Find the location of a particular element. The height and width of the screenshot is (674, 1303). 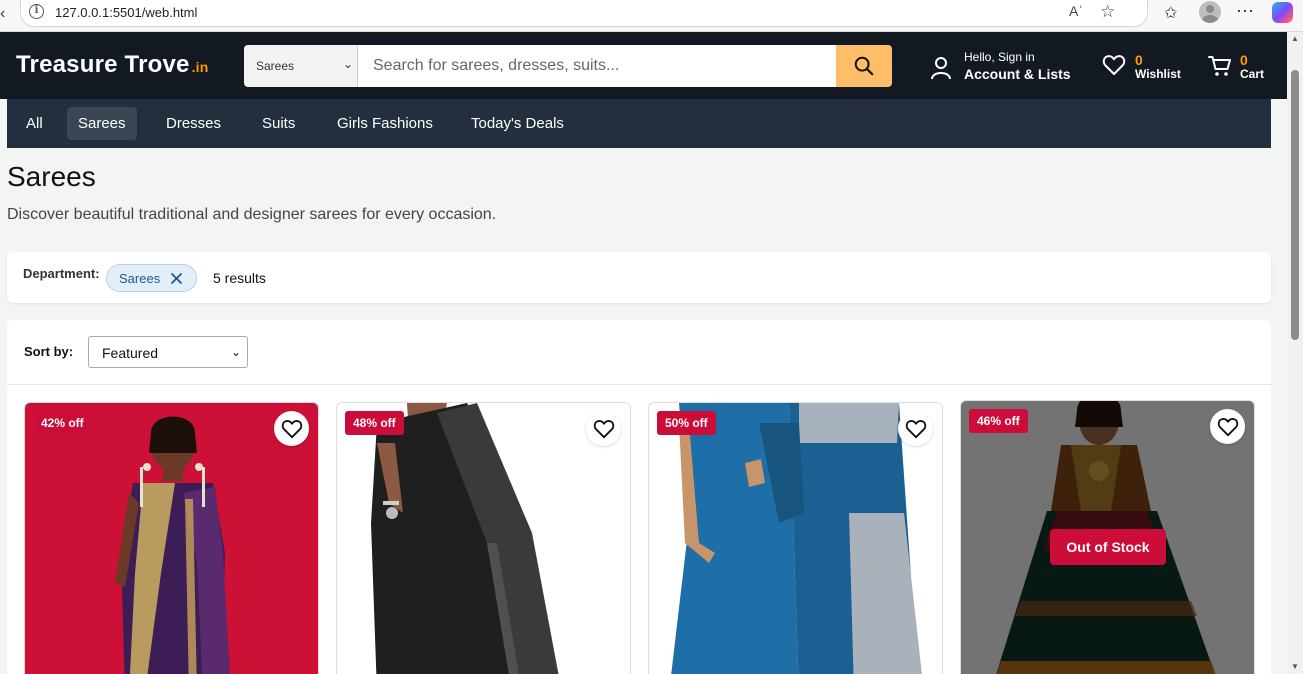

nav-item-dresses: Dresses is located at coordinates (193, 123).